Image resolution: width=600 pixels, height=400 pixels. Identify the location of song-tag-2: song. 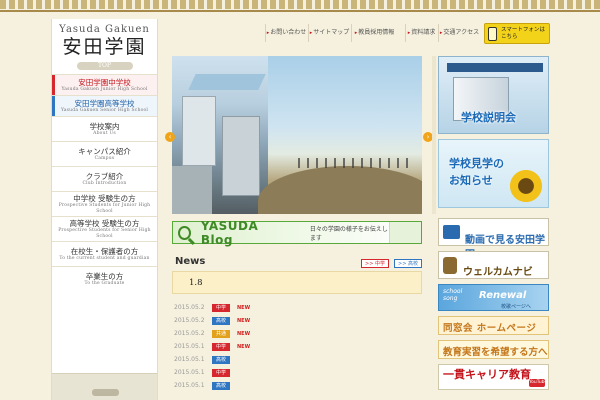
(450, 298).